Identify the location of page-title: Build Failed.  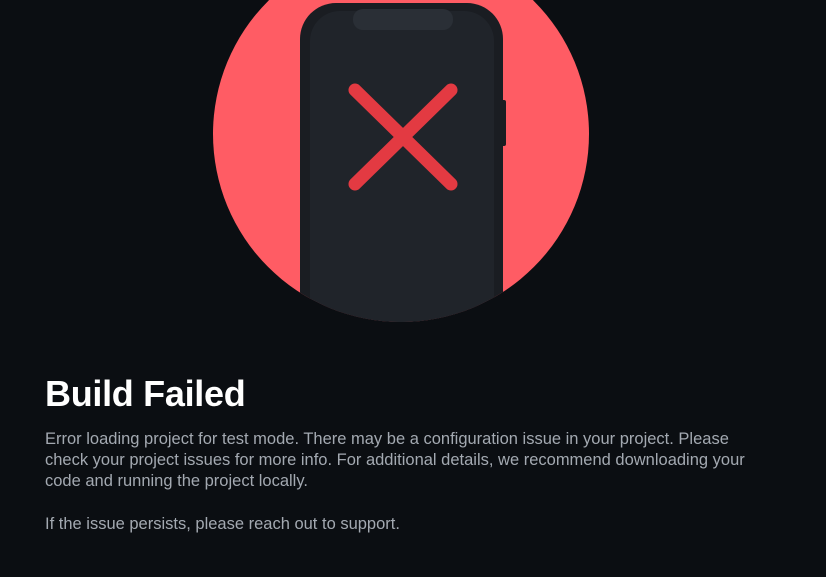
(145, 393).